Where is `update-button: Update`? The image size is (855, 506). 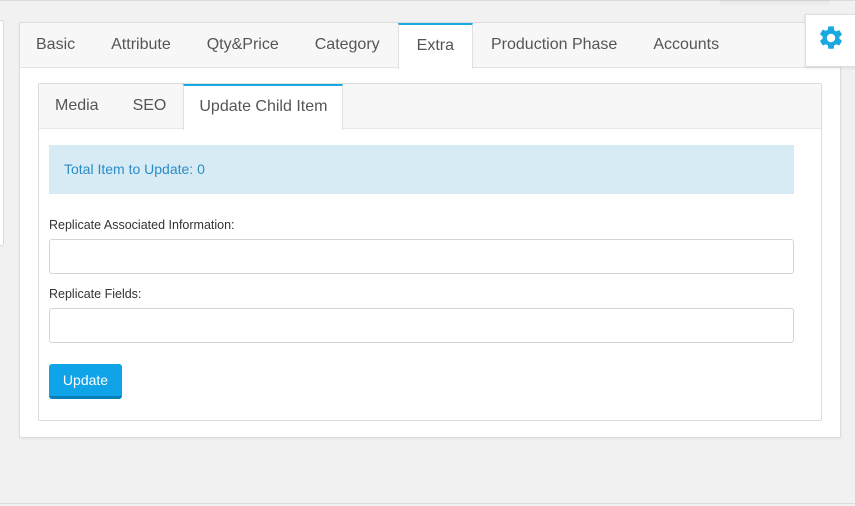
update-button: Update is located at coordinates (85, 381).